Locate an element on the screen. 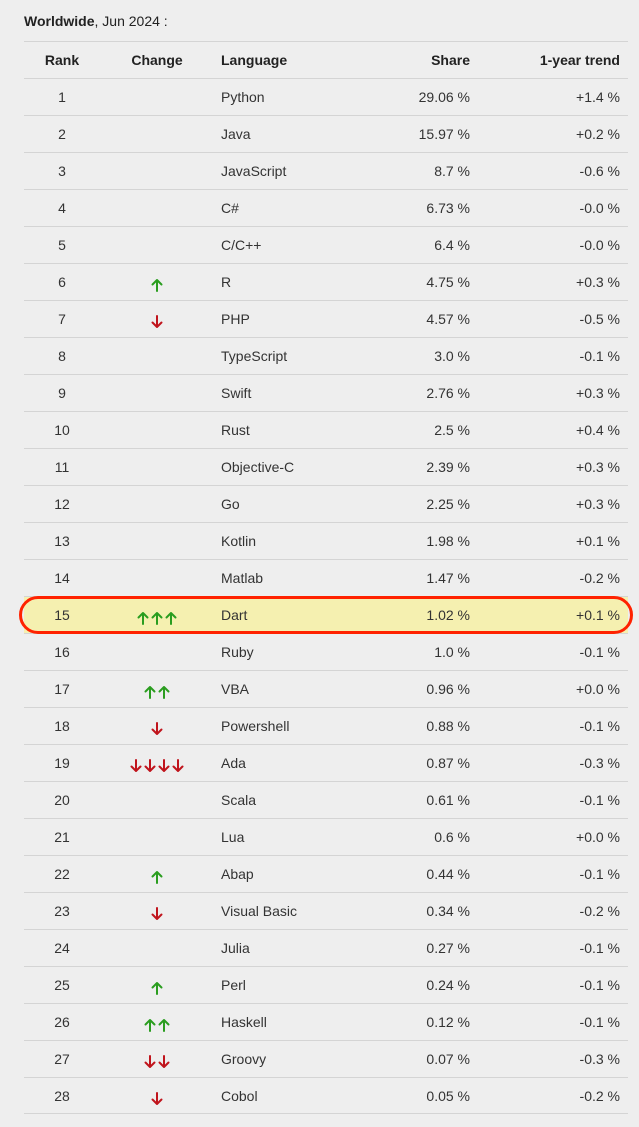  share-cell: 0.61 % is located at coordinates (448, 800).